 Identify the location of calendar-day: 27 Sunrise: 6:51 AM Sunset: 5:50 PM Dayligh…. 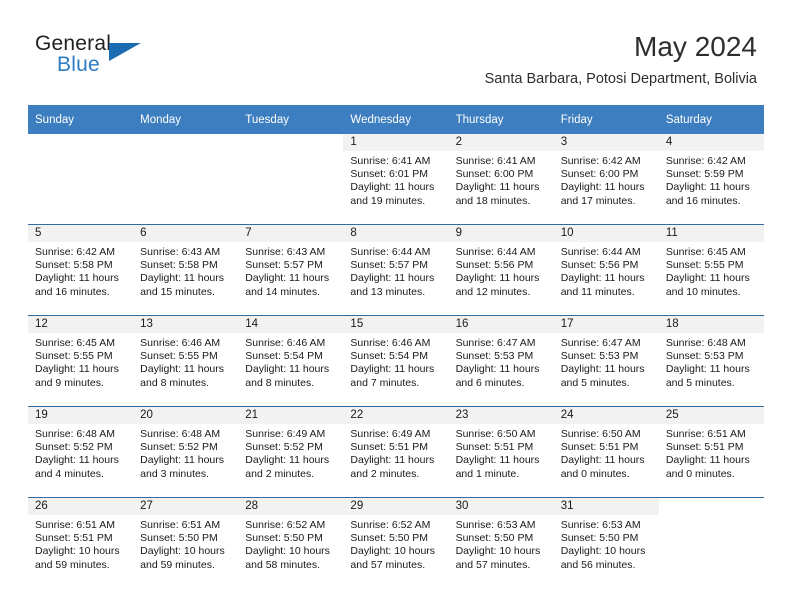
(186, 543).